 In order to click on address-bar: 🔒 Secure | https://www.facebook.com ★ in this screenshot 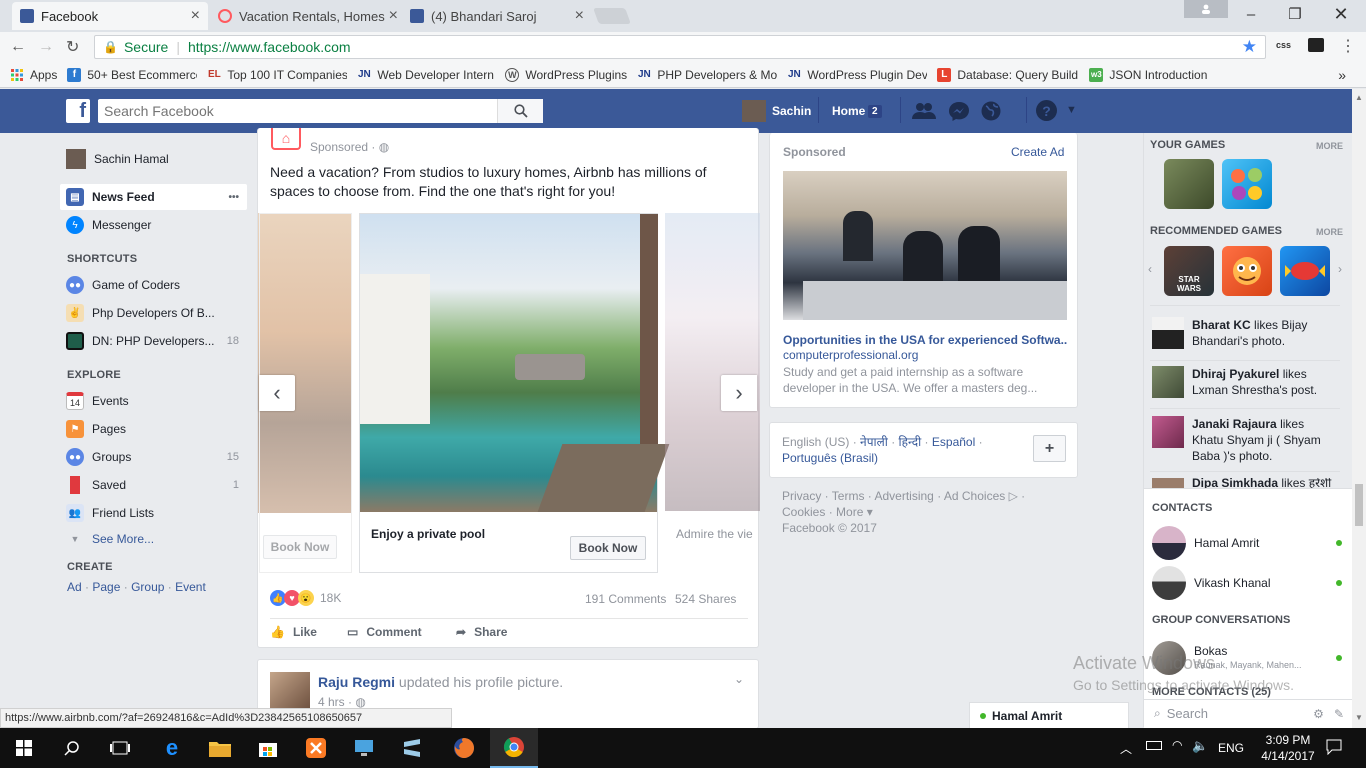, I will do `click(680, 47)`.